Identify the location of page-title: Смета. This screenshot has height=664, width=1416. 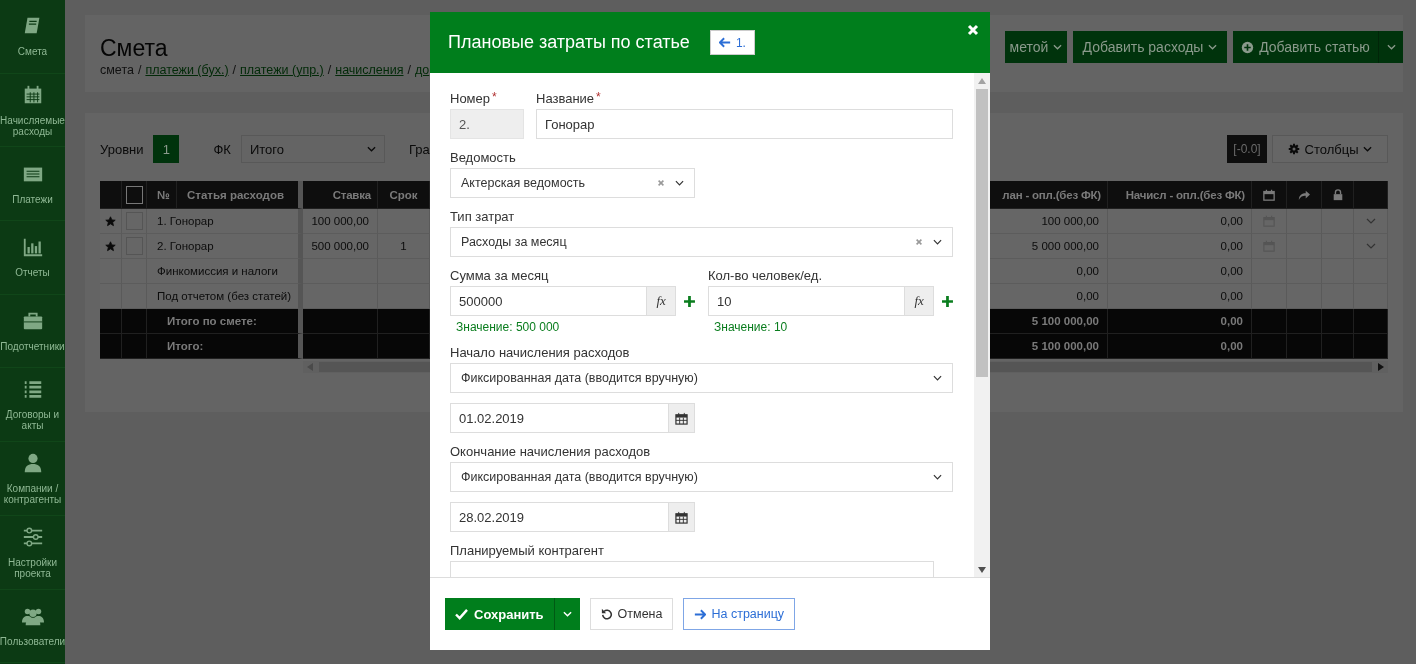
(134, 48).